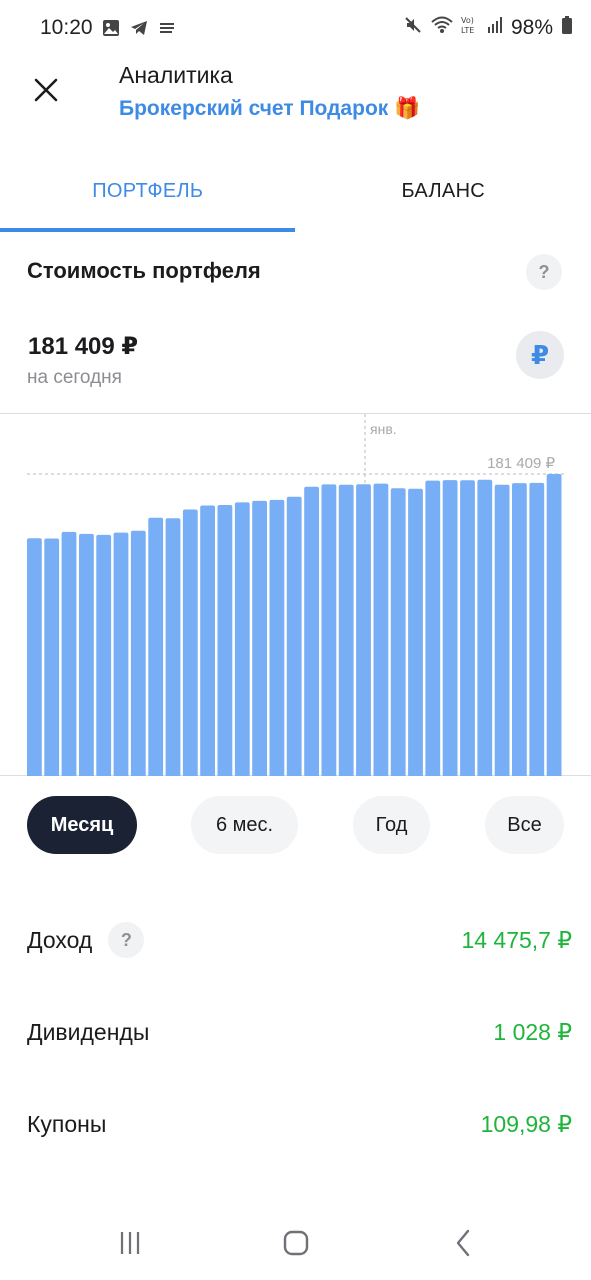 This screenshot has width=591, height=1280. I want to click on battery-icon, so click(567, 27).